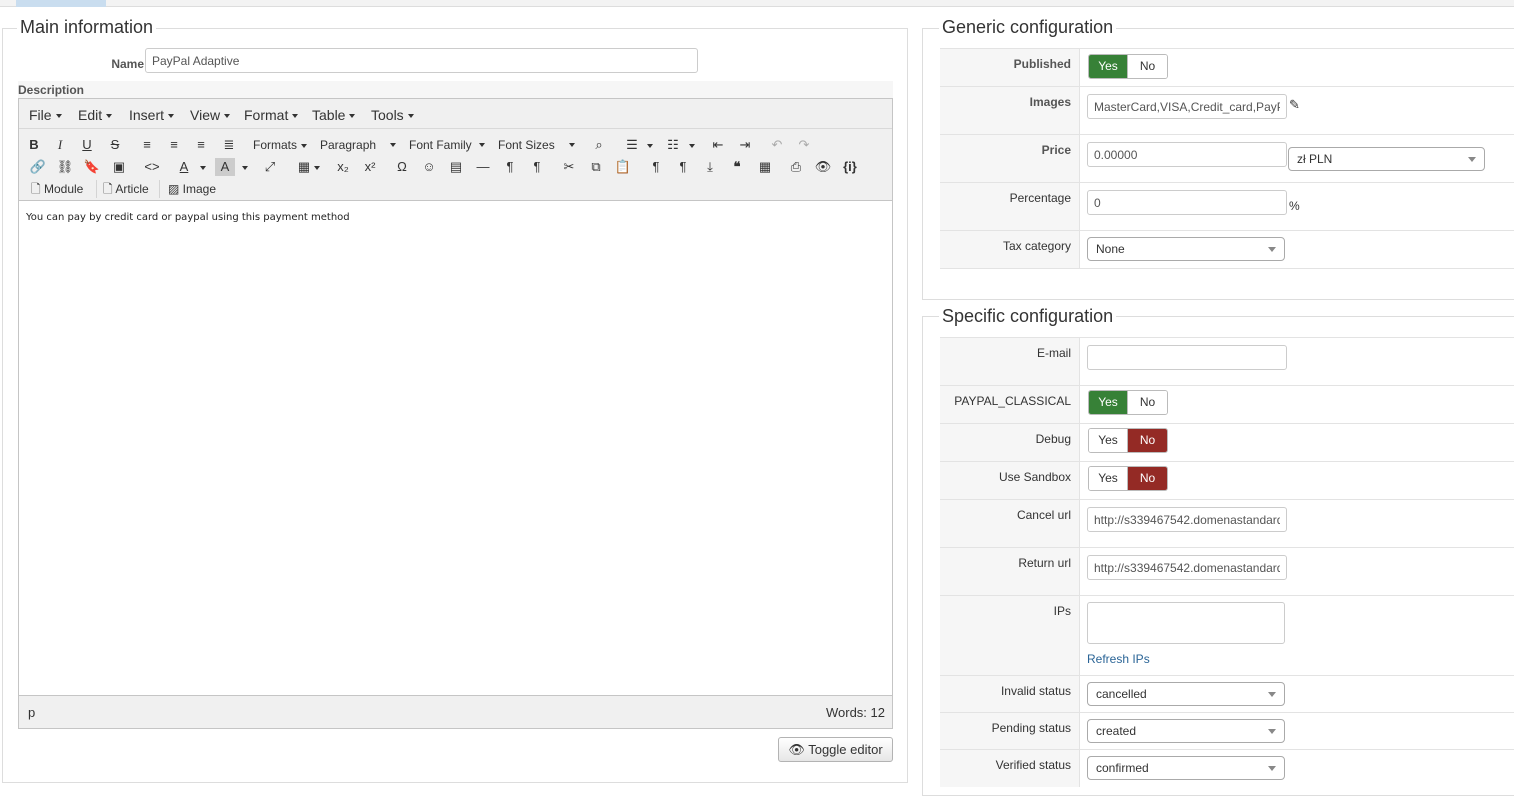 The image size is (1514, 796). Describe the element at coordinates (1187, 202) in the screenshot. I see `percentage-input` at that location.